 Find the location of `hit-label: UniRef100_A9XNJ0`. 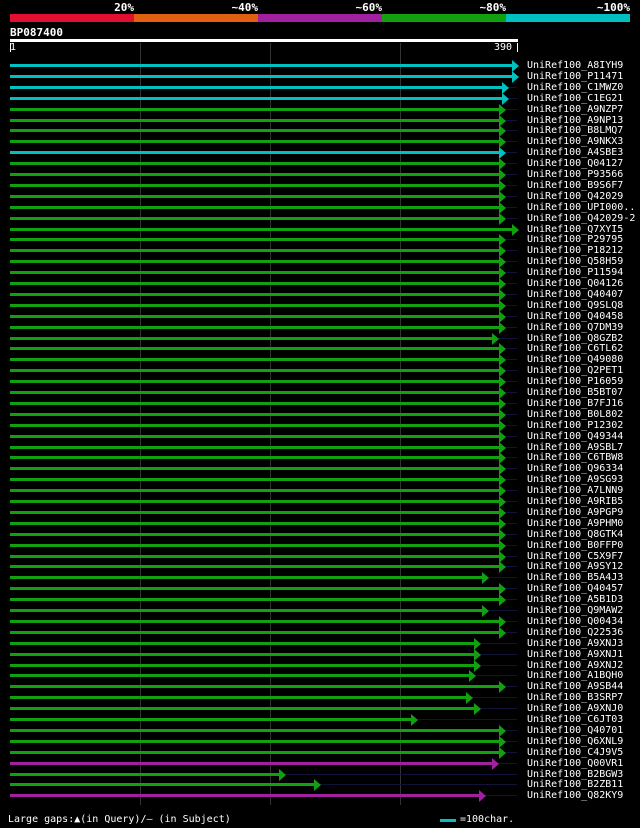

hit-label: UniRef100_A9XNJ0 is located at coordinates (575, 708).